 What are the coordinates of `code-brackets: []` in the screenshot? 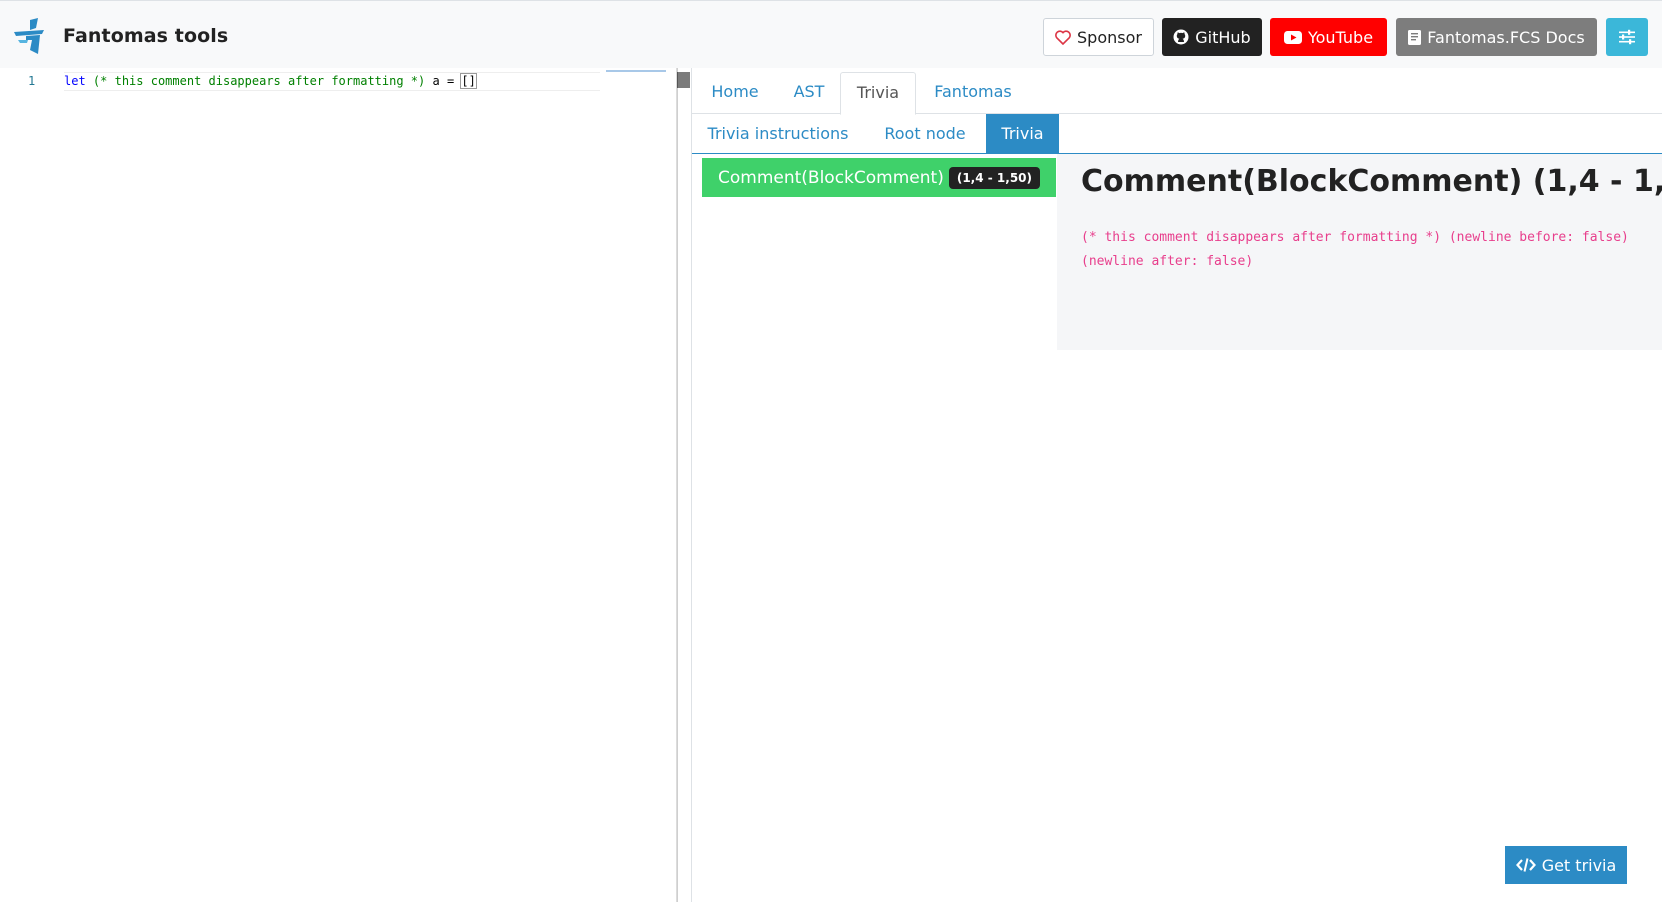 It's located at (468, 81).